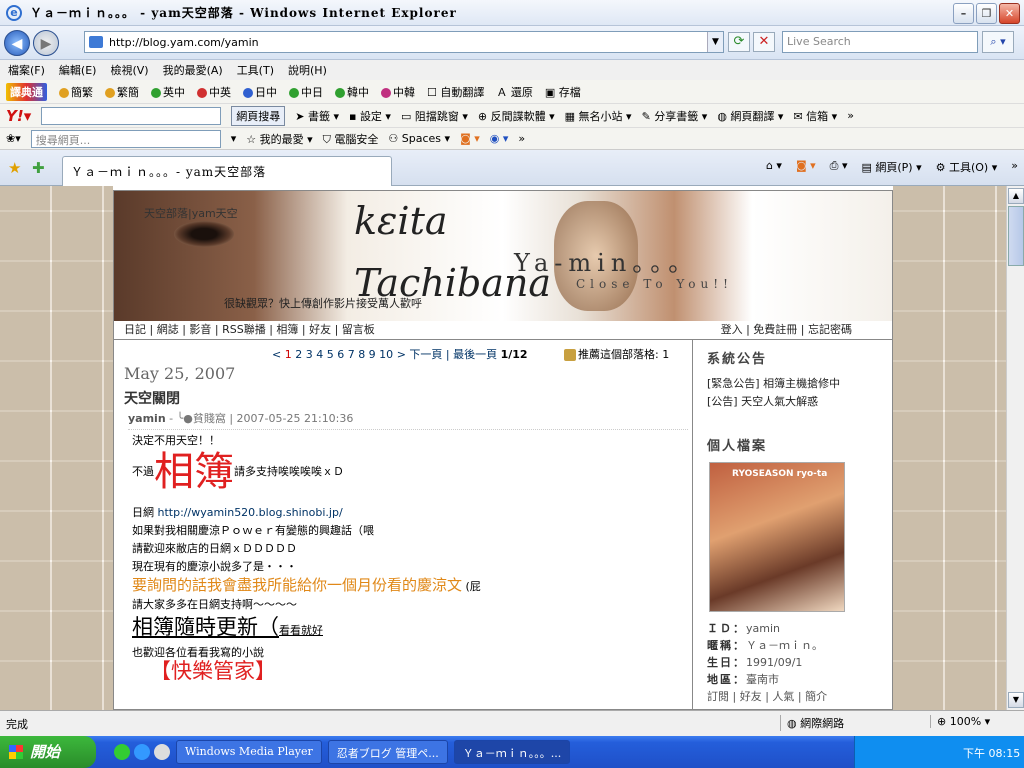 The height and width of the screenshot is (768, 1024). Describe the element at coordinates (812, 723) in the screenshot. I see `security-zone: ◍ 網際網路` at that location.